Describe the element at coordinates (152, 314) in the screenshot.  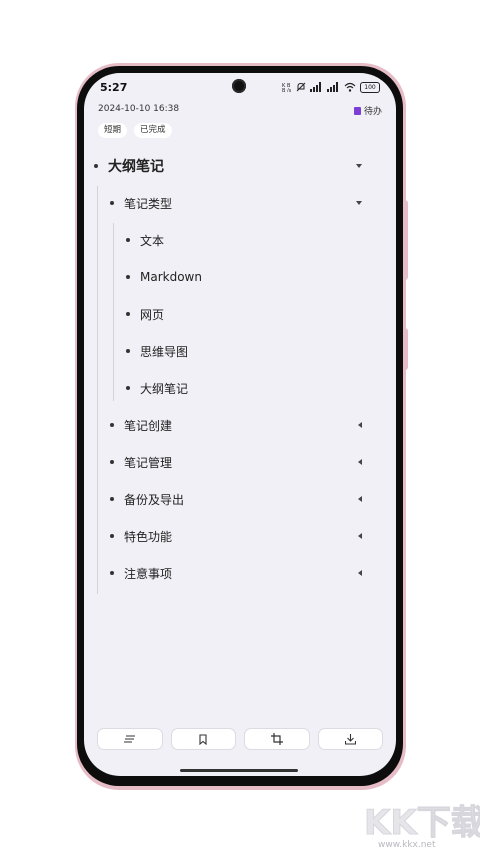
I see `node-label: 网页` at that location.